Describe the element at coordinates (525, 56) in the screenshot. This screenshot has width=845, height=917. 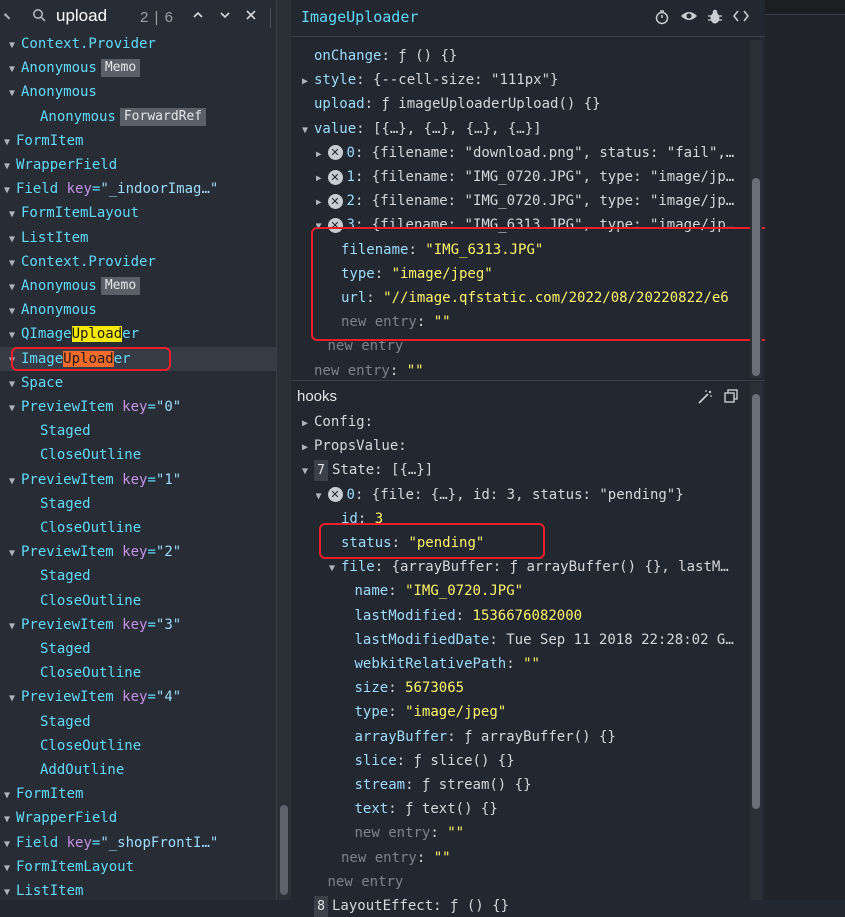
I see `prop-row: onChange: ƒ () {}` at that location.